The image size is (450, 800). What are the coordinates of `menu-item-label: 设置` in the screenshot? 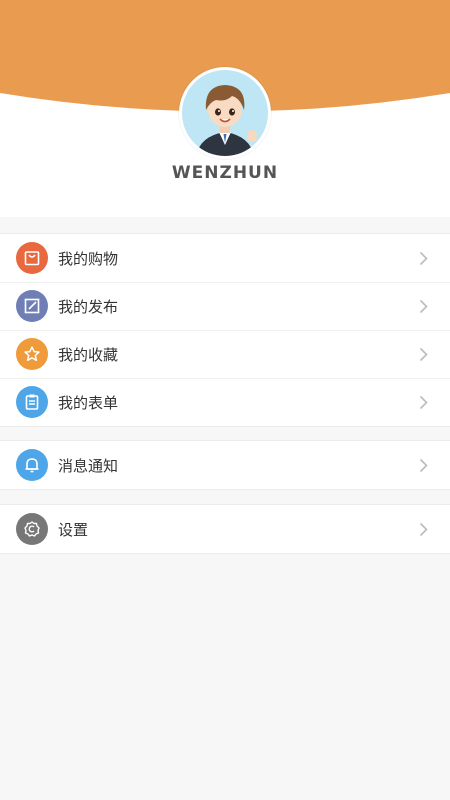 It's located at (73, 529).